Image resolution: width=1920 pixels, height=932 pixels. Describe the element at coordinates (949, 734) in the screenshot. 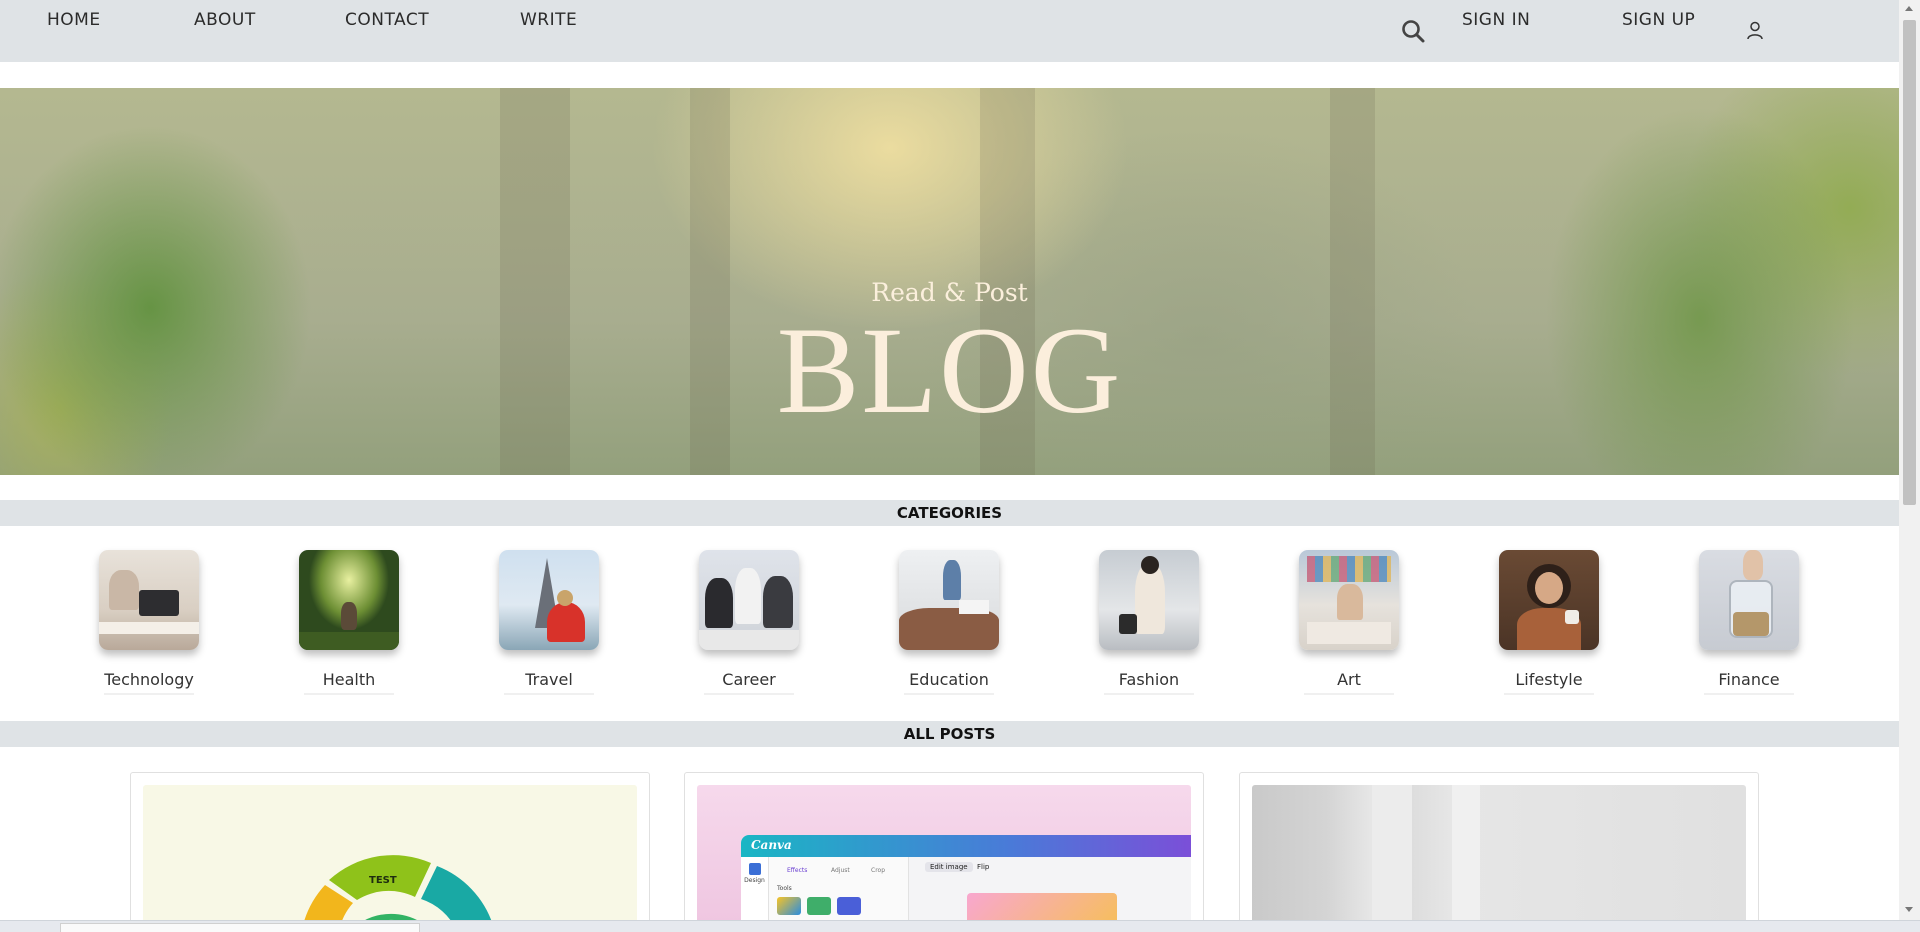

I see `all-posts-heading: ALL POSTS` at that location.